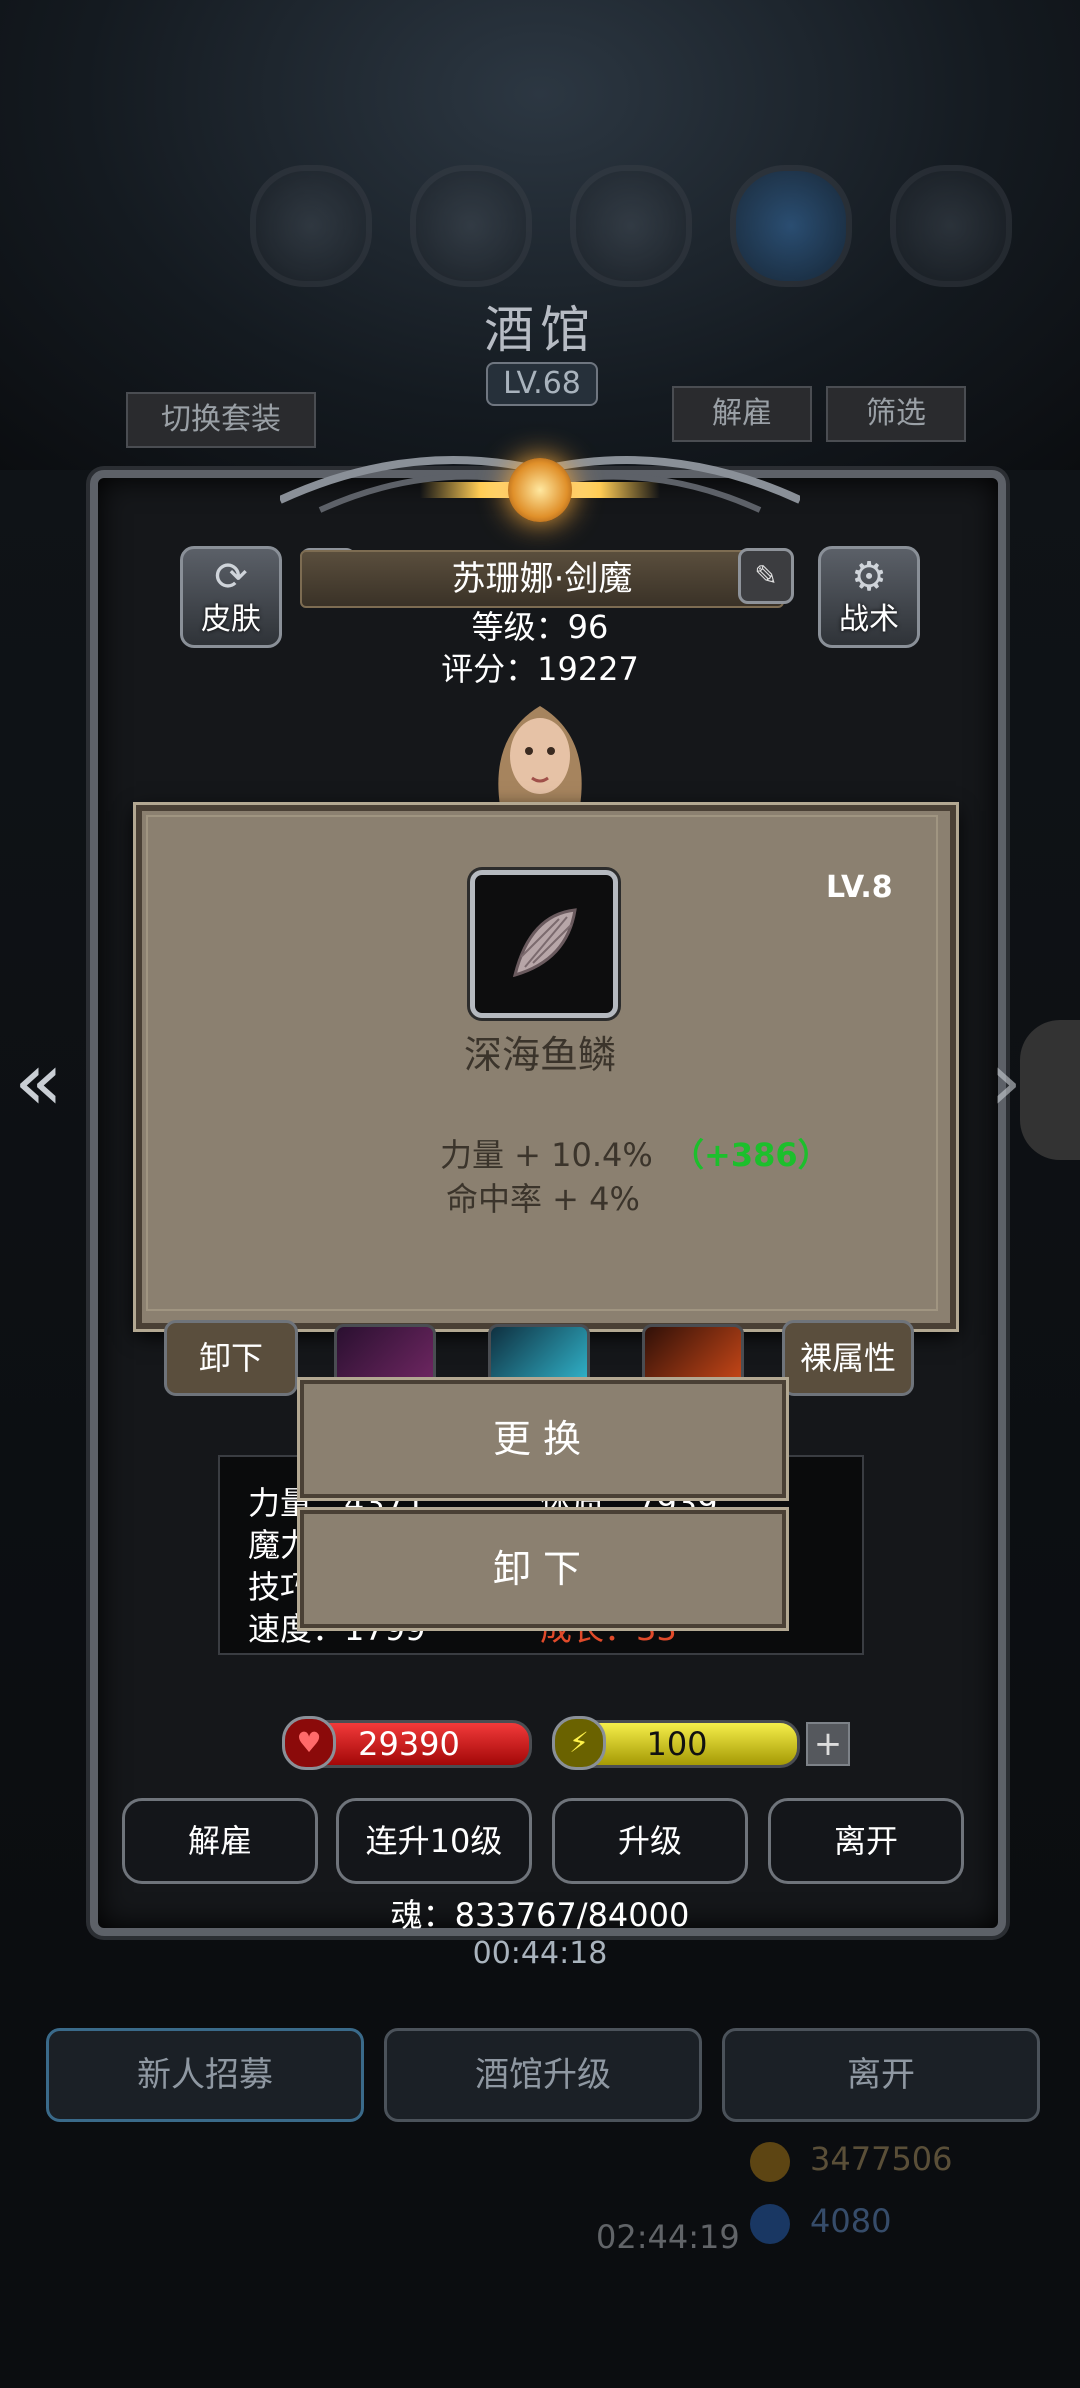 Image resolution: width=1080 pixels, height=2388 pixels. What do you see at coordinates (231, 1358) in the screenshot?
I see `unequip-button: 卸下` at bounding box center [231, 1358].